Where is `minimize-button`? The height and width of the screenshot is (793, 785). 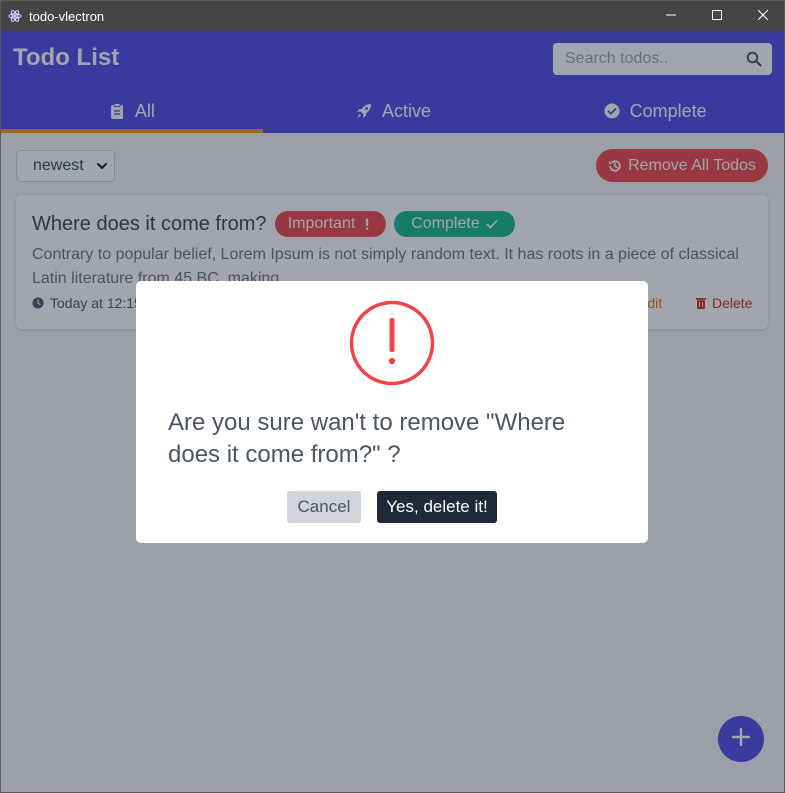
minimize-button is located at coordinates (671, 16).